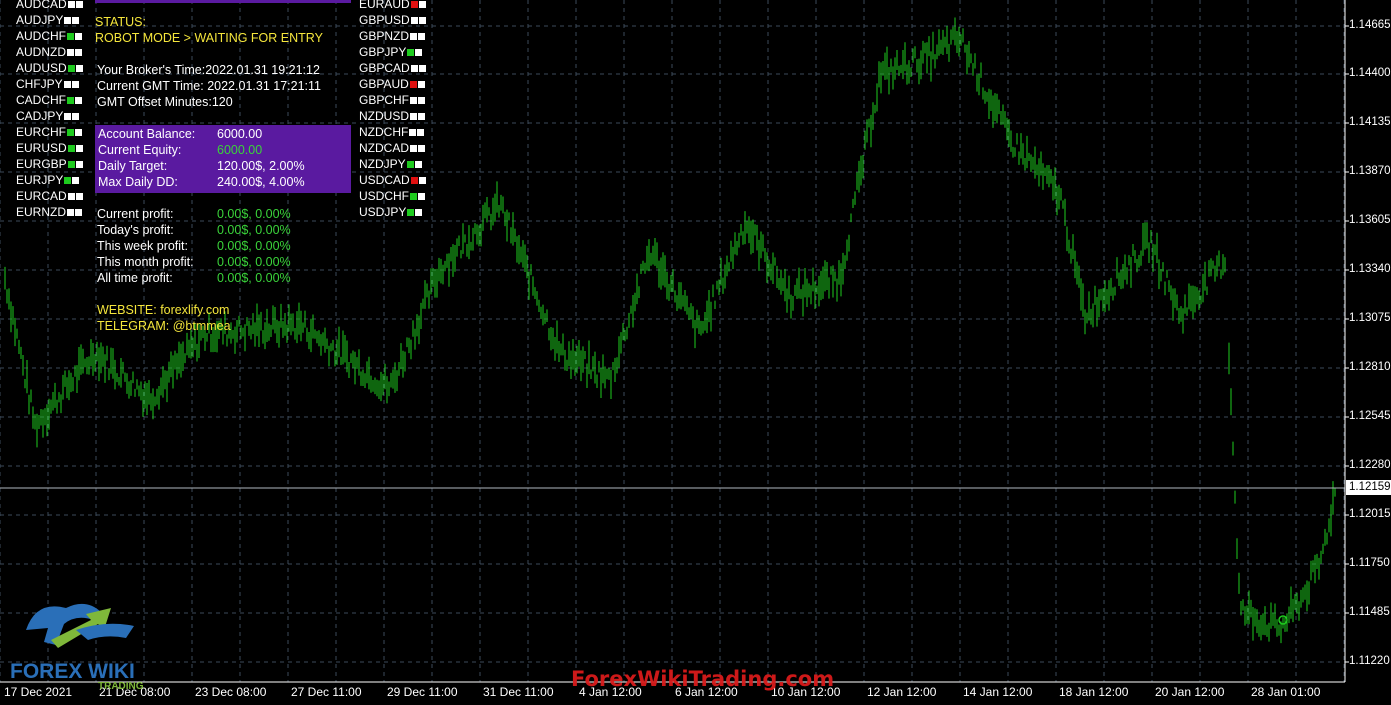  Describe the element at coordinates (1370, 171) in the screenshot. I see `price-tick-label: 1.13870` at that location.